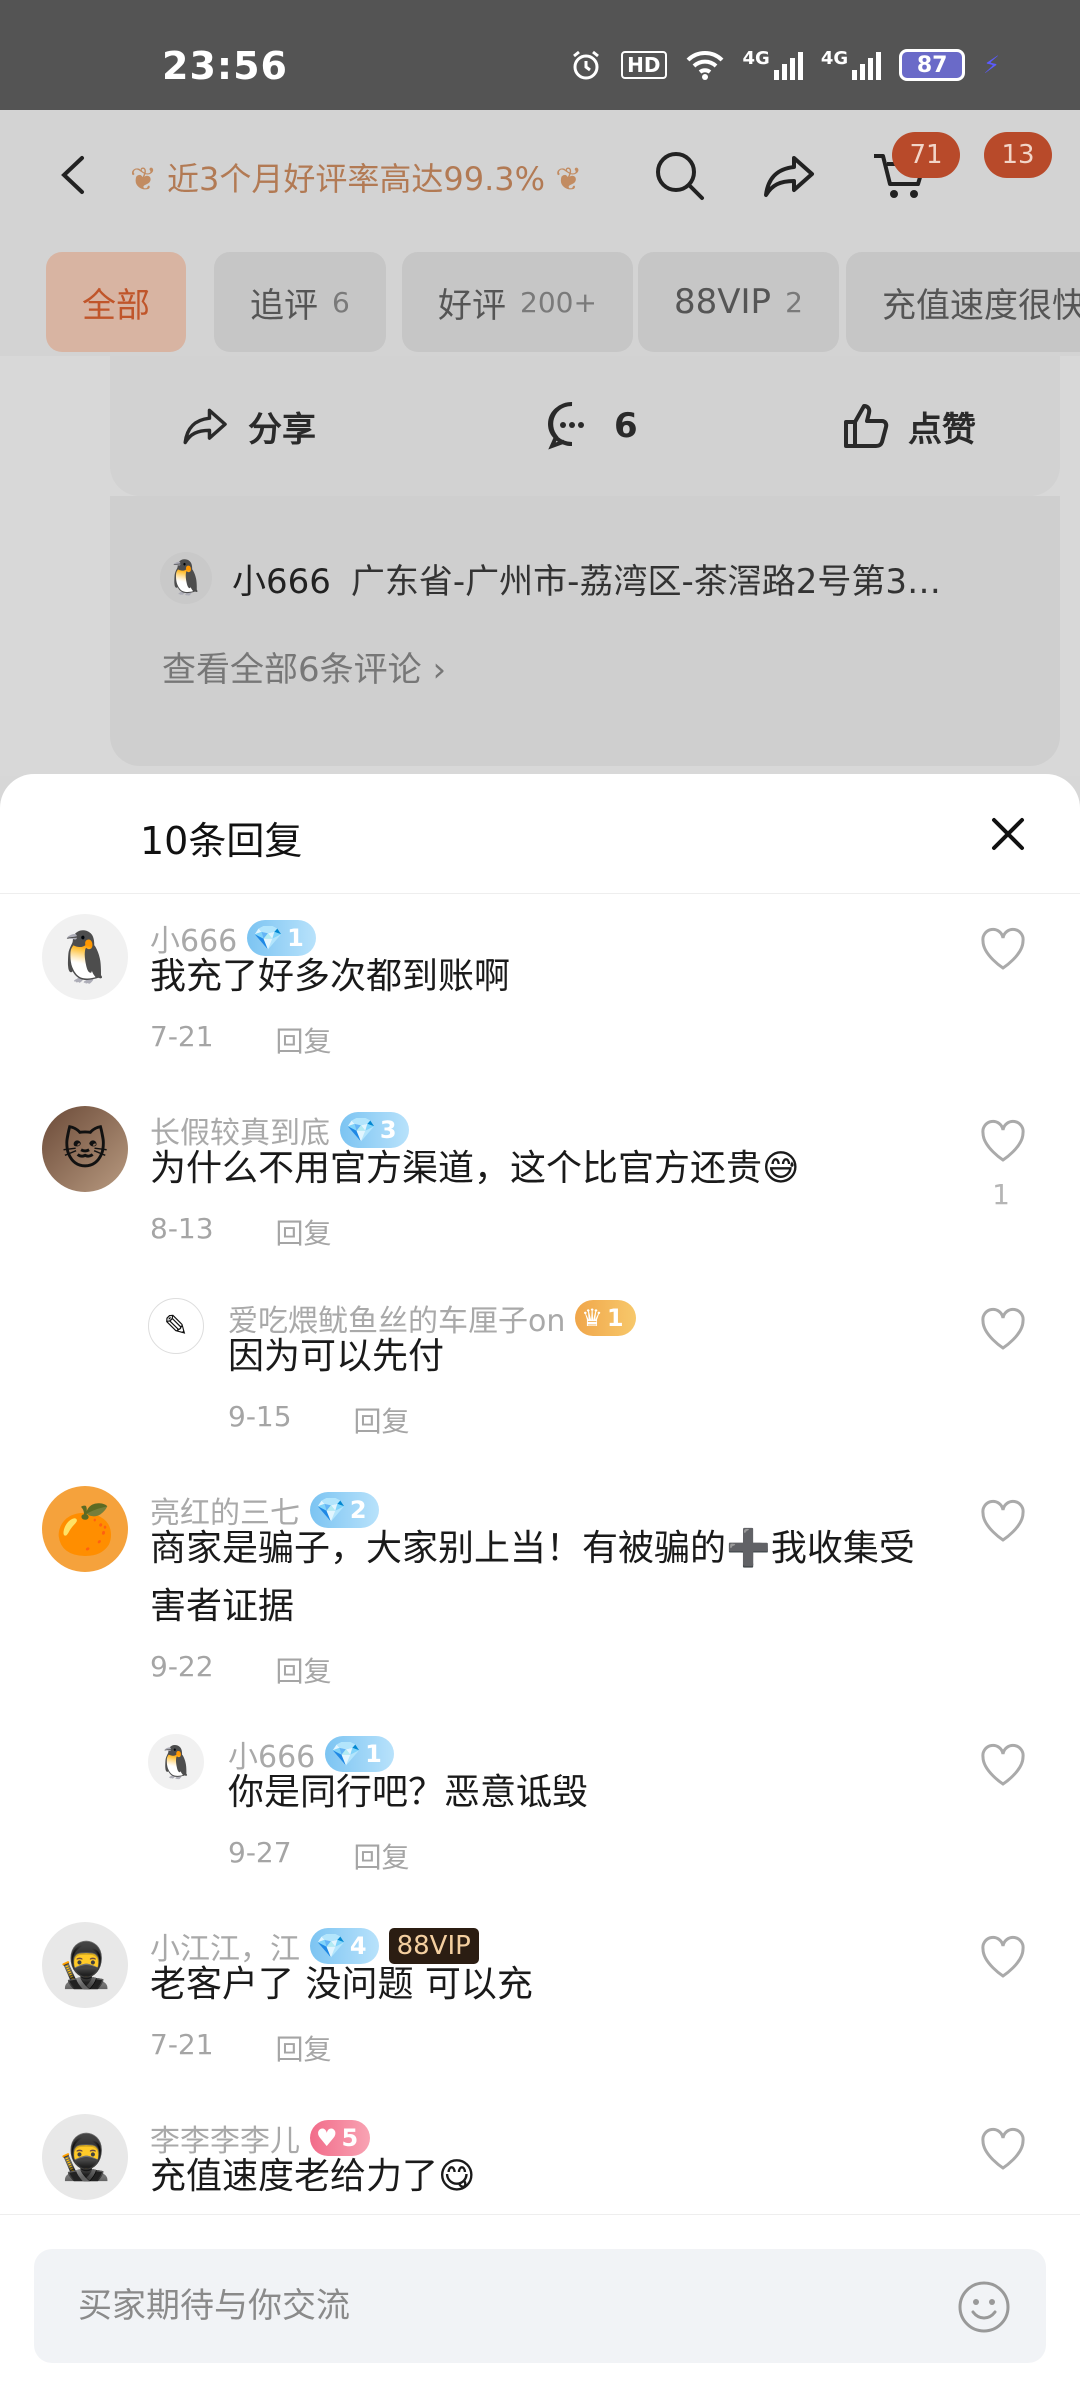 Image resolution: width=1080 pixels, height=2400 pixels. I want to click on share-action: 分享, so click(248, 426).